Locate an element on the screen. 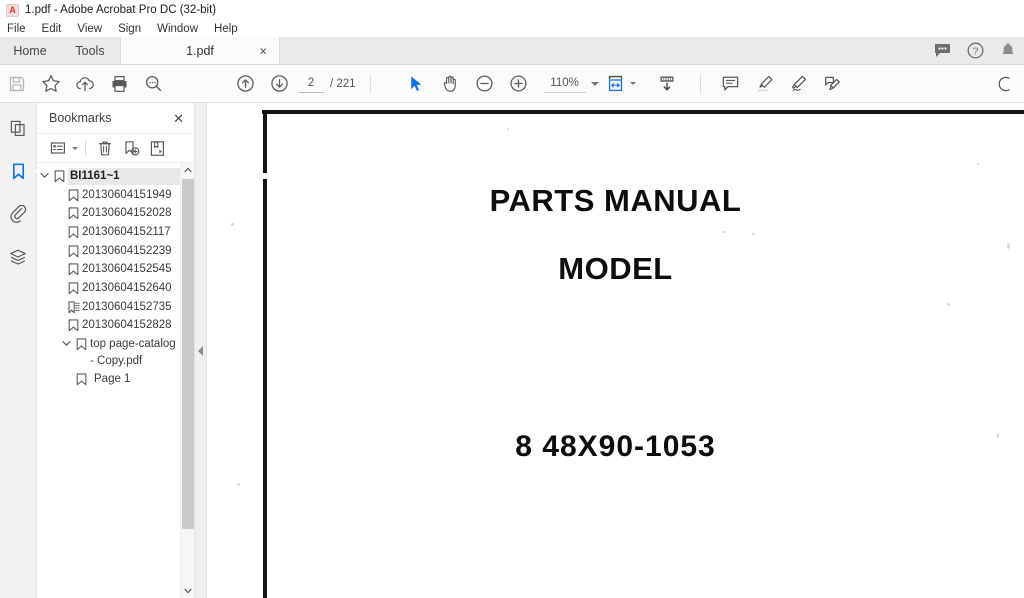  collapse-panel-icon is located at coordinates (200, 350).